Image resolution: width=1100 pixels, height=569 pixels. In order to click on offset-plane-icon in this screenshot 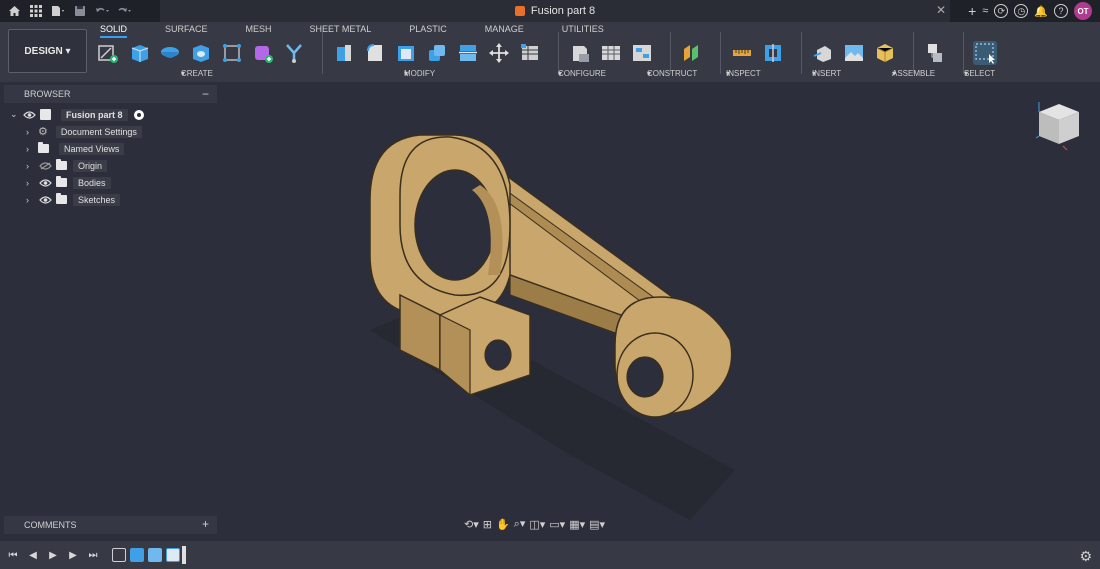, I will do `click(692, 53)`.